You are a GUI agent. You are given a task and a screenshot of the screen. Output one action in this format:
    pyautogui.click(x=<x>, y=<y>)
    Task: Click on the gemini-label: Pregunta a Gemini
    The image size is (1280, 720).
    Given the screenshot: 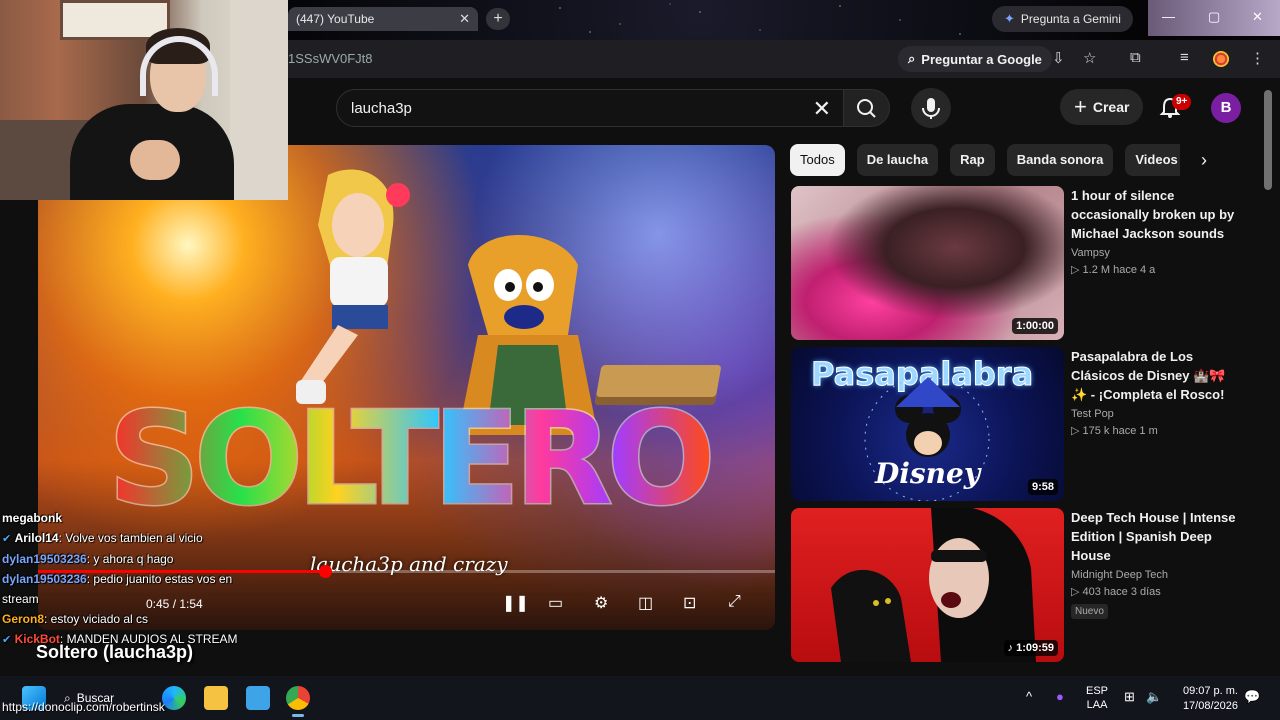 What is the action you would take?
    pyautogui.click(x=1070, y=19)
    